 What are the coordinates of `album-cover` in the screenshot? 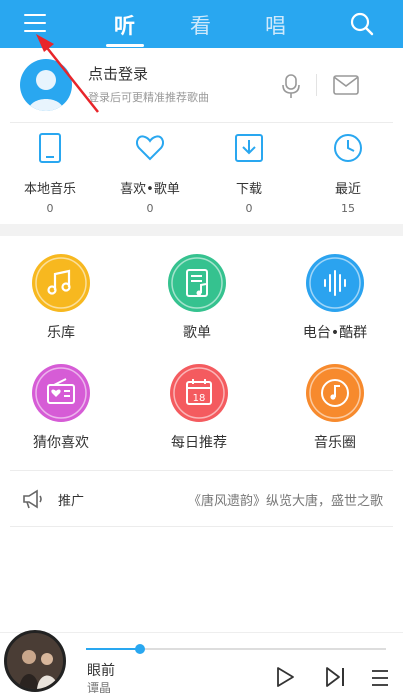 It's located at (35, 661).